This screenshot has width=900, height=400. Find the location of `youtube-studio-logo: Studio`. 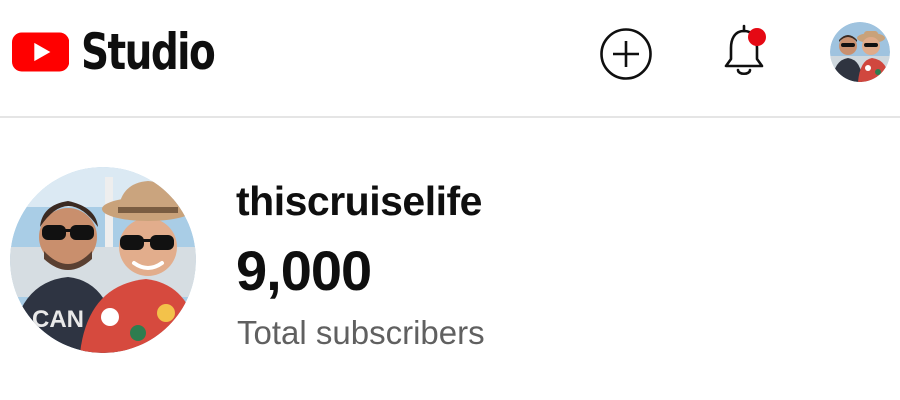

youtube-studio-logo: Studio is located at coordinates (132, 52).